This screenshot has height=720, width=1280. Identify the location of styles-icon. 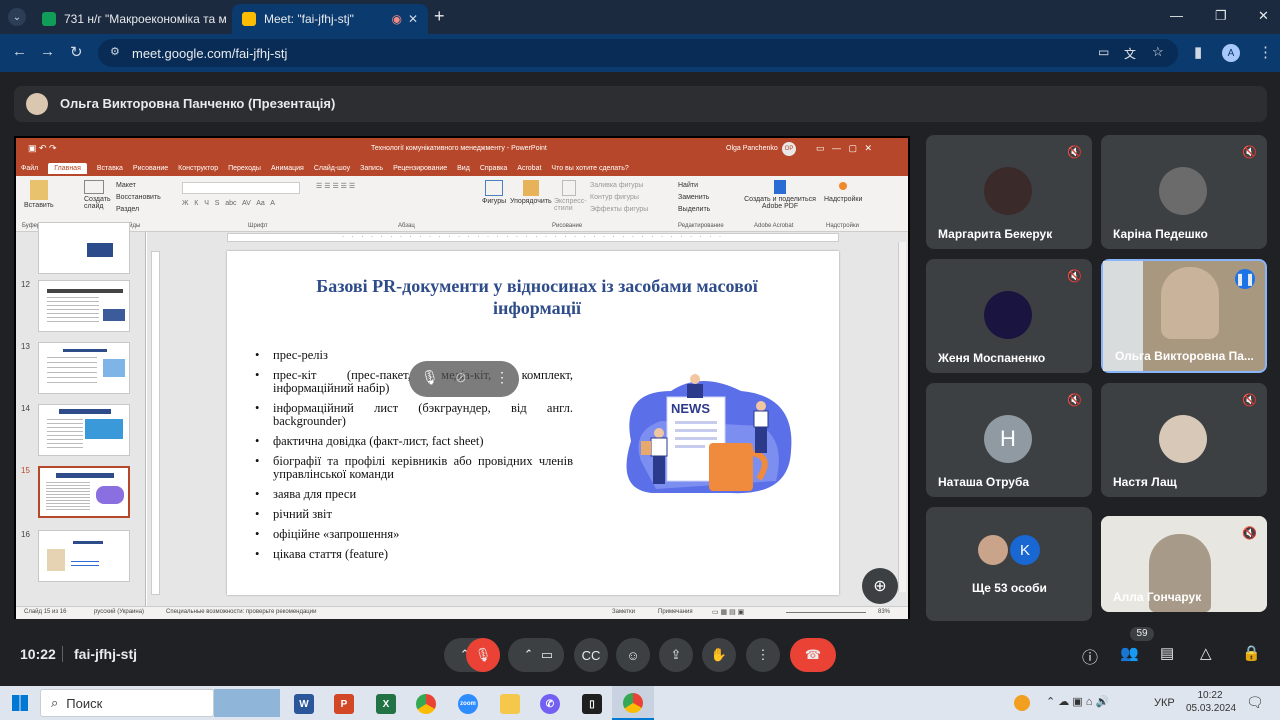
(569, 188).